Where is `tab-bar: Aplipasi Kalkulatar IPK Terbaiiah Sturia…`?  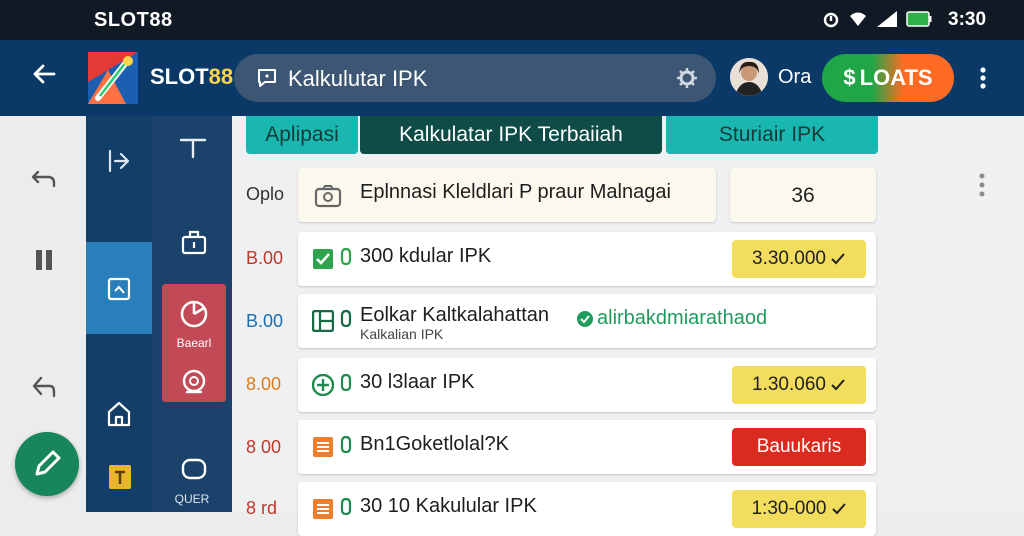
tab-bar: Aplipasi Kalkulatar IPK Terbaiiah Sturia… is located at coordinates (562, 135).